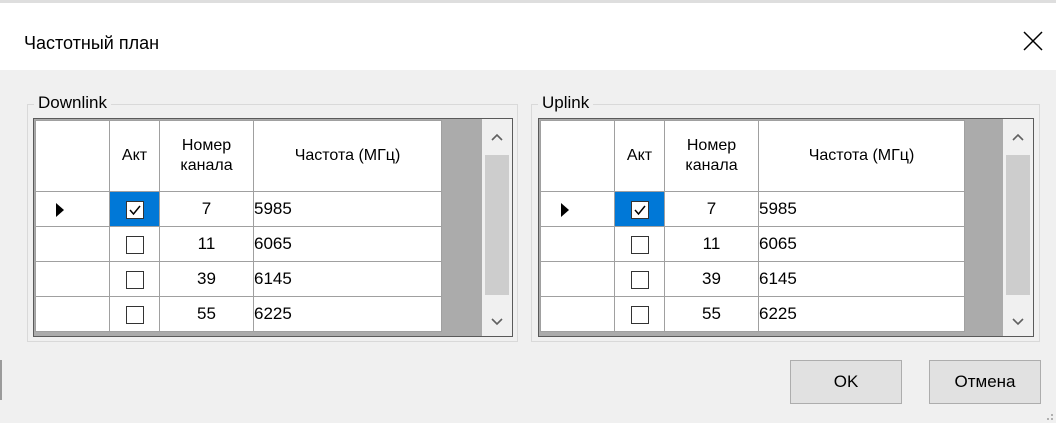 The image size is (1056, 423). I want to click on resize-grip-icon, so click(1048, 415).